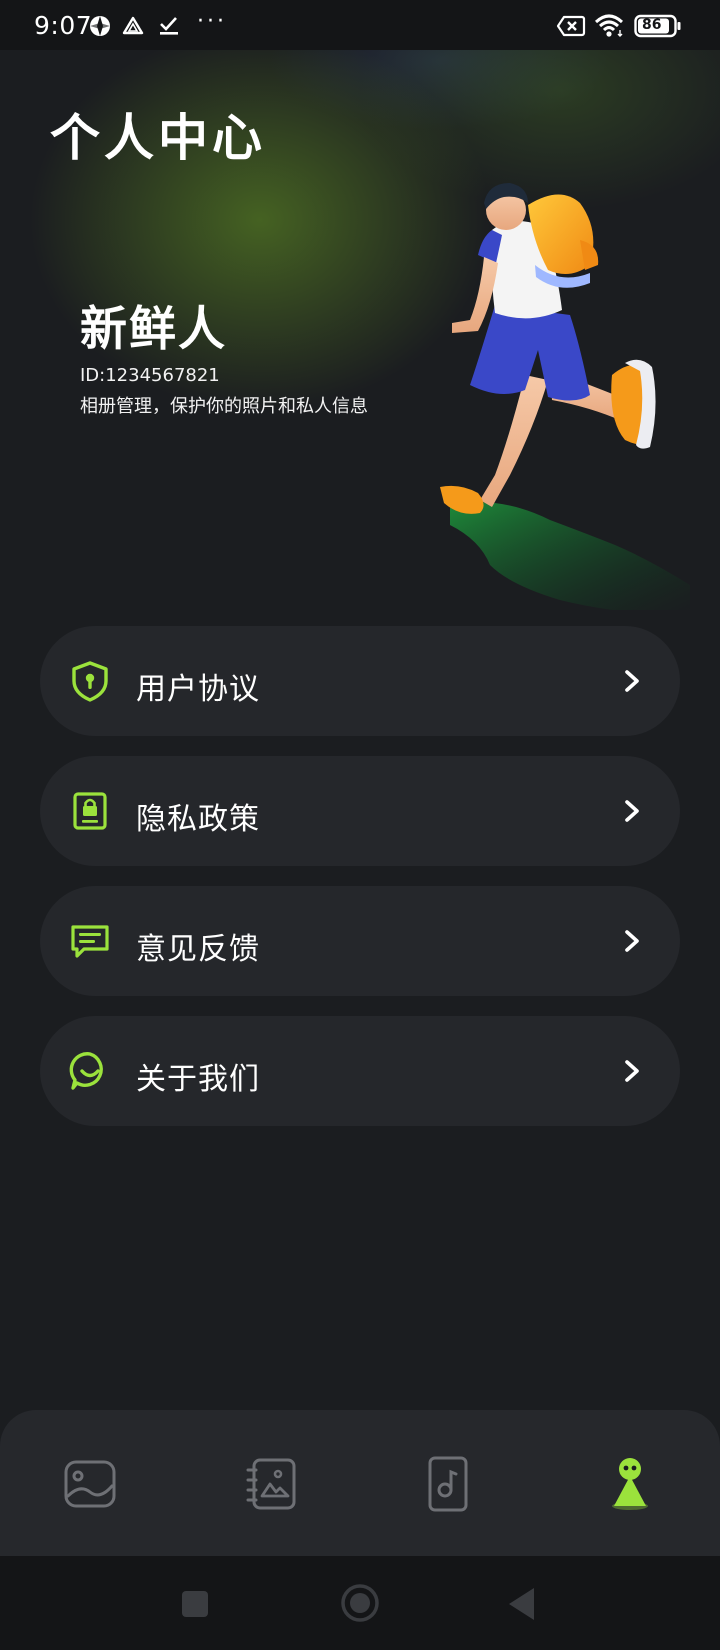 The image size is (720, 1650). I want to click on gallery-icon, so click(90, 1484).